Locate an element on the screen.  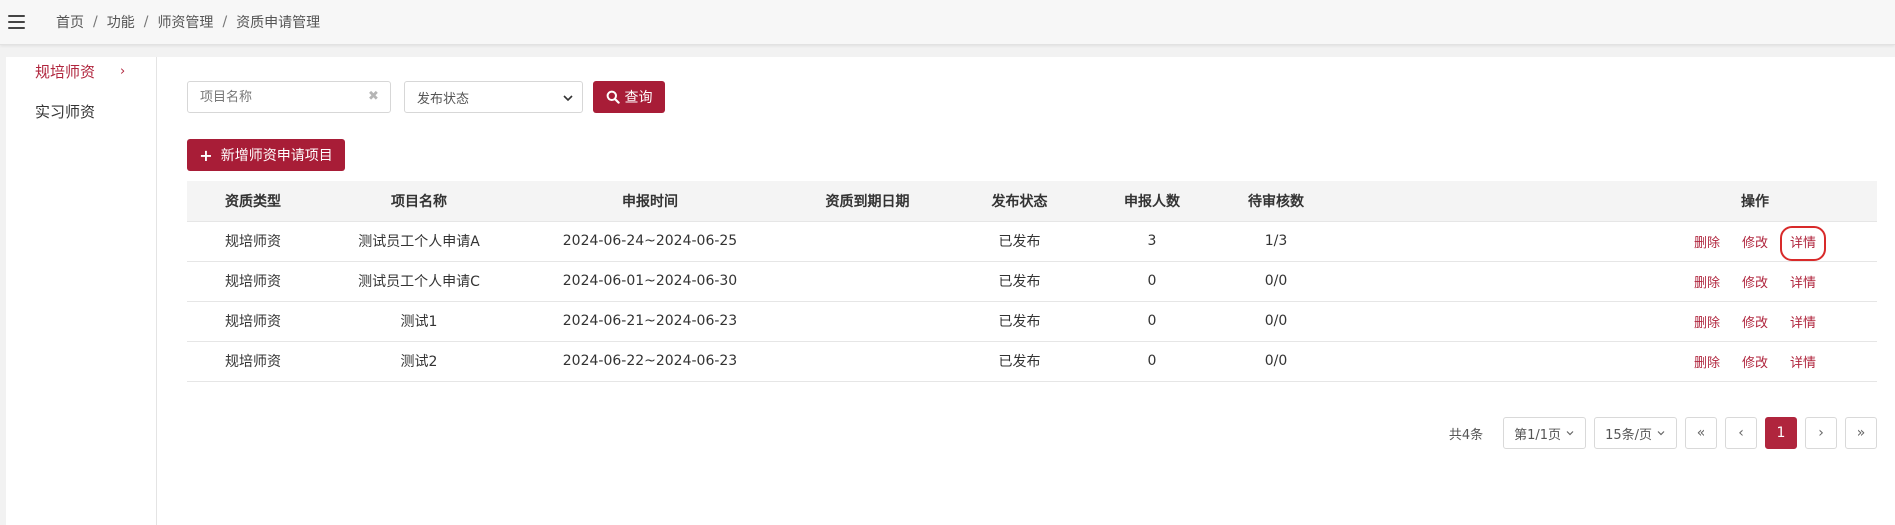
add-project-button: + 新增师资申请项目 is located at coordinates (266, 155).